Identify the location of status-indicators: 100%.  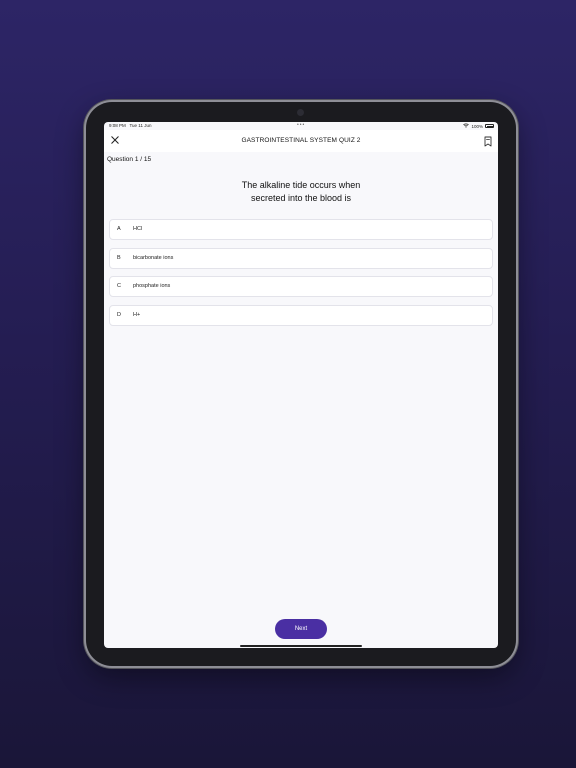
(478, 126).